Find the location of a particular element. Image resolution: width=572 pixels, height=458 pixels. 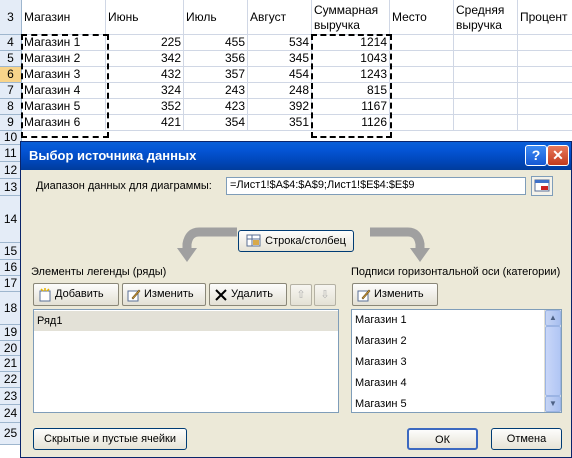

row-header: 5 is located at coordinates (11, 59).